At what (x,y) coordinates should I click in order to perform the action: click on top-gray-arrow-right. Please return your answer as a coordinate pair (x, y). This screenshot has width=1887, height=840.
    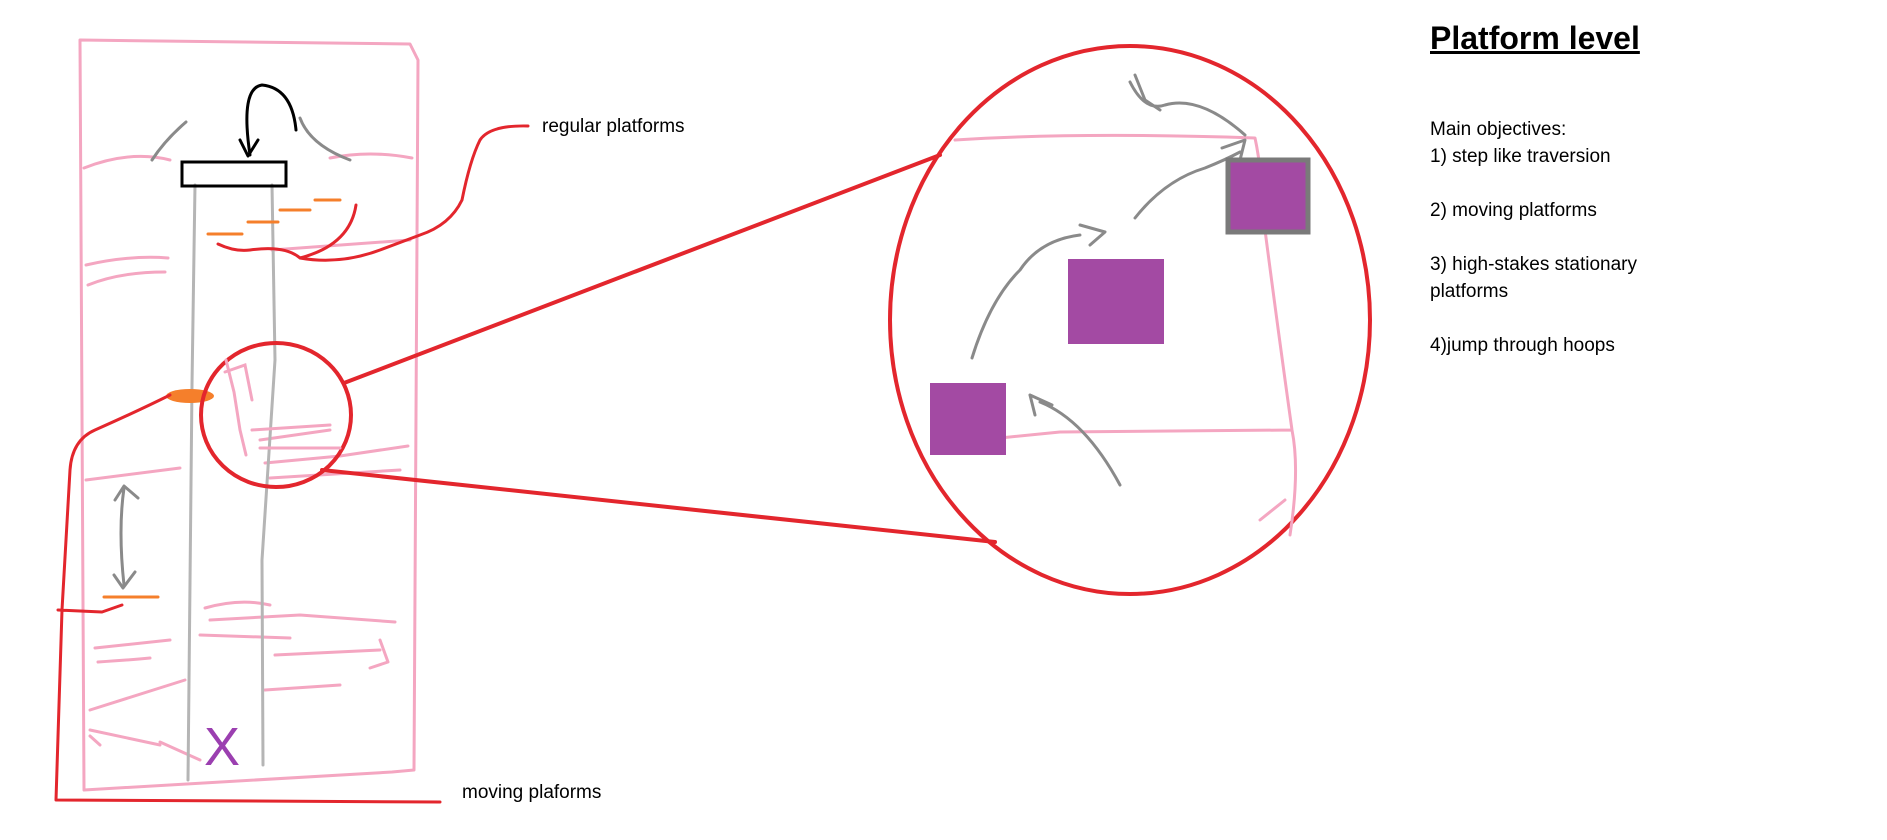
    Looking at the image, I should click on (325, 139).